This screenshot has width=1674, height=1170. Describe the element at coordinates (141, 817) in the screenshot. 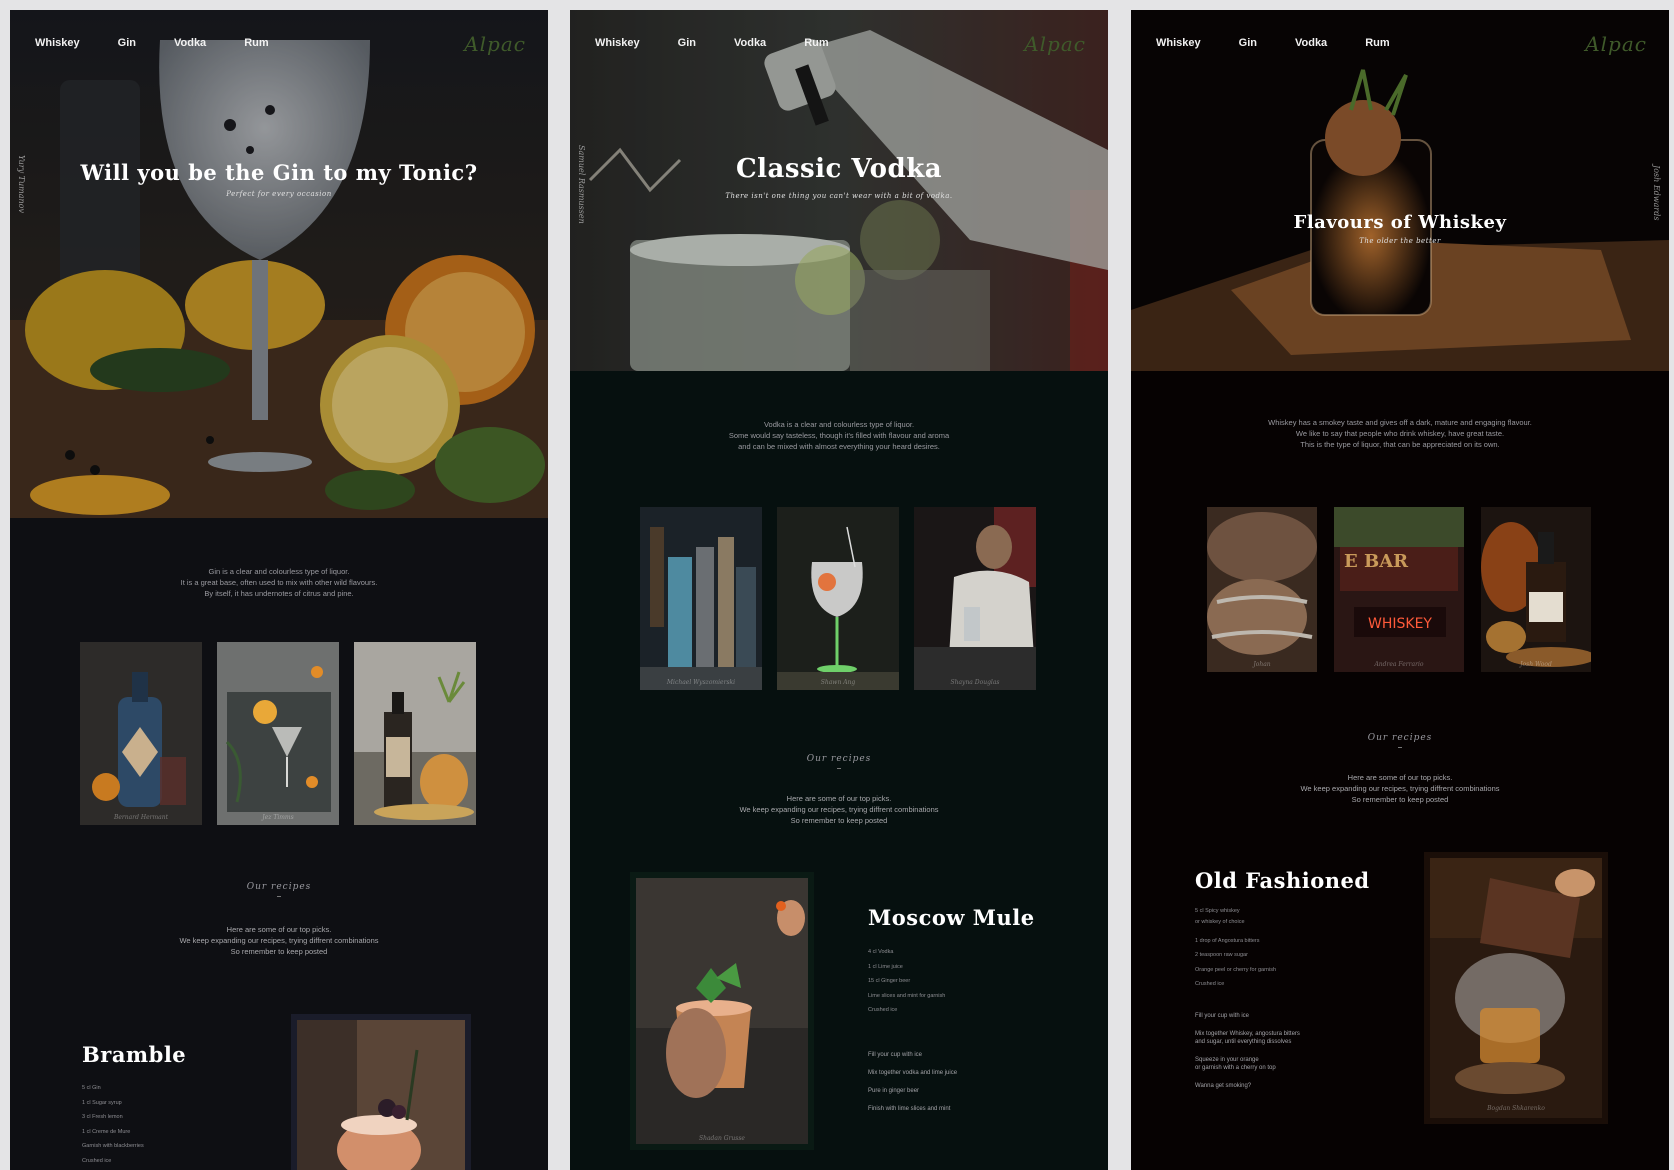

I see `thumb-credit: Bernard Hermant` at that location.